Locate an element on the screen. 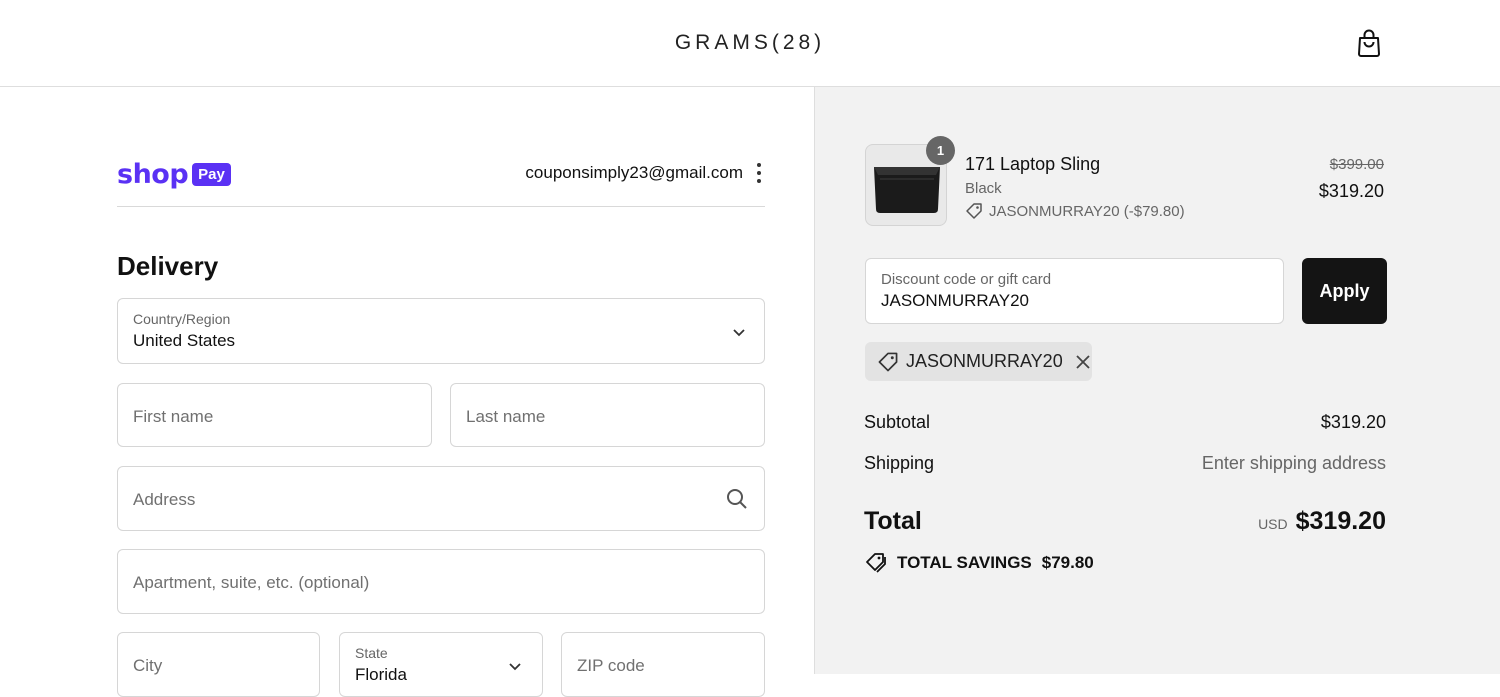 This screenshot has height=697, width=1500. product-discount: JASONMURRAY20 (-$79.80) is located at coordinates (1075, 211).